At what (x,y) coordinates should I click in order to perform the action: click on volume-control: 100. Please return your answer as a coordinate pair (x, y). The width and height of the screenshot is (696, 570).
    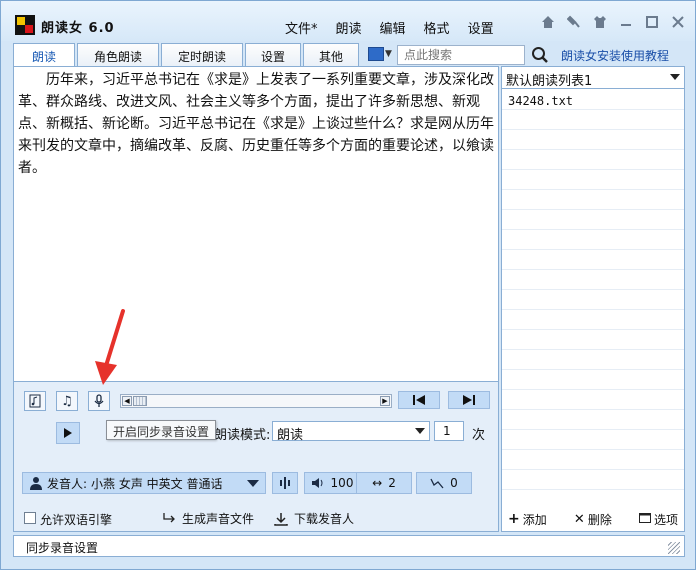
    Looking at the image, I should click on (332, 483).